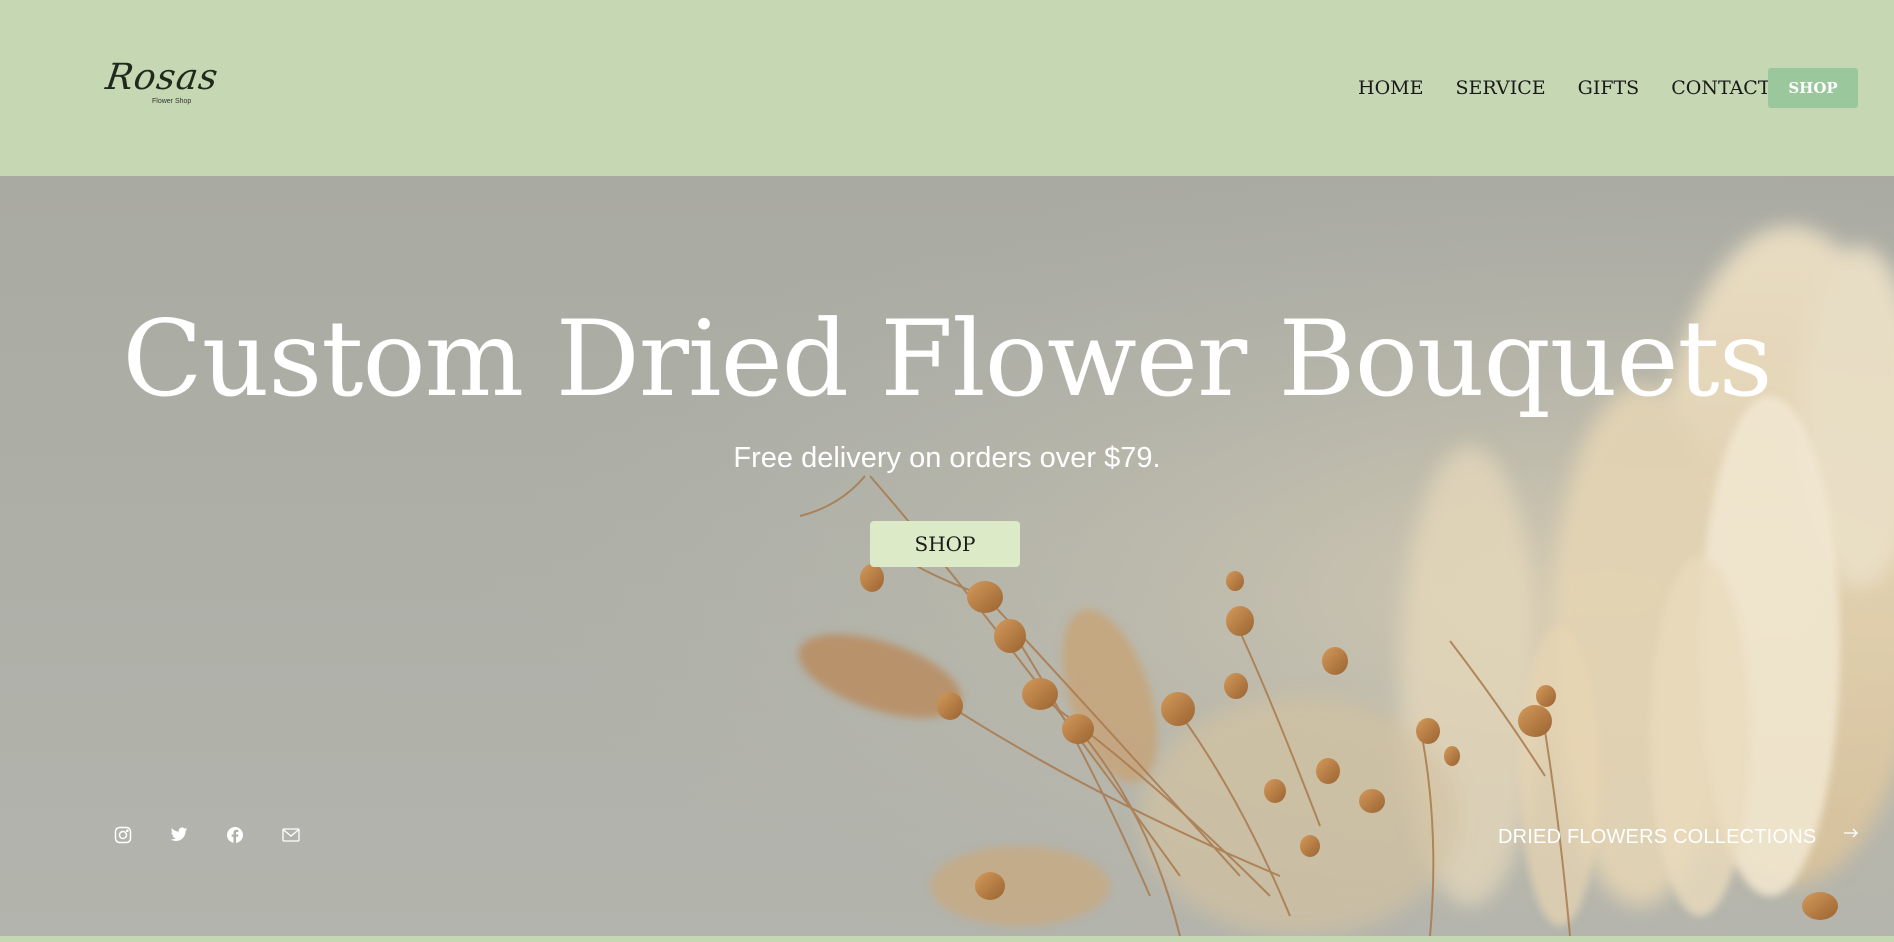 The height and width of the screenshot is (942, 1894). Describe the element at coordinates (1390, 88) in the screenshot. I see `nav-item-home: HOME` at that location.